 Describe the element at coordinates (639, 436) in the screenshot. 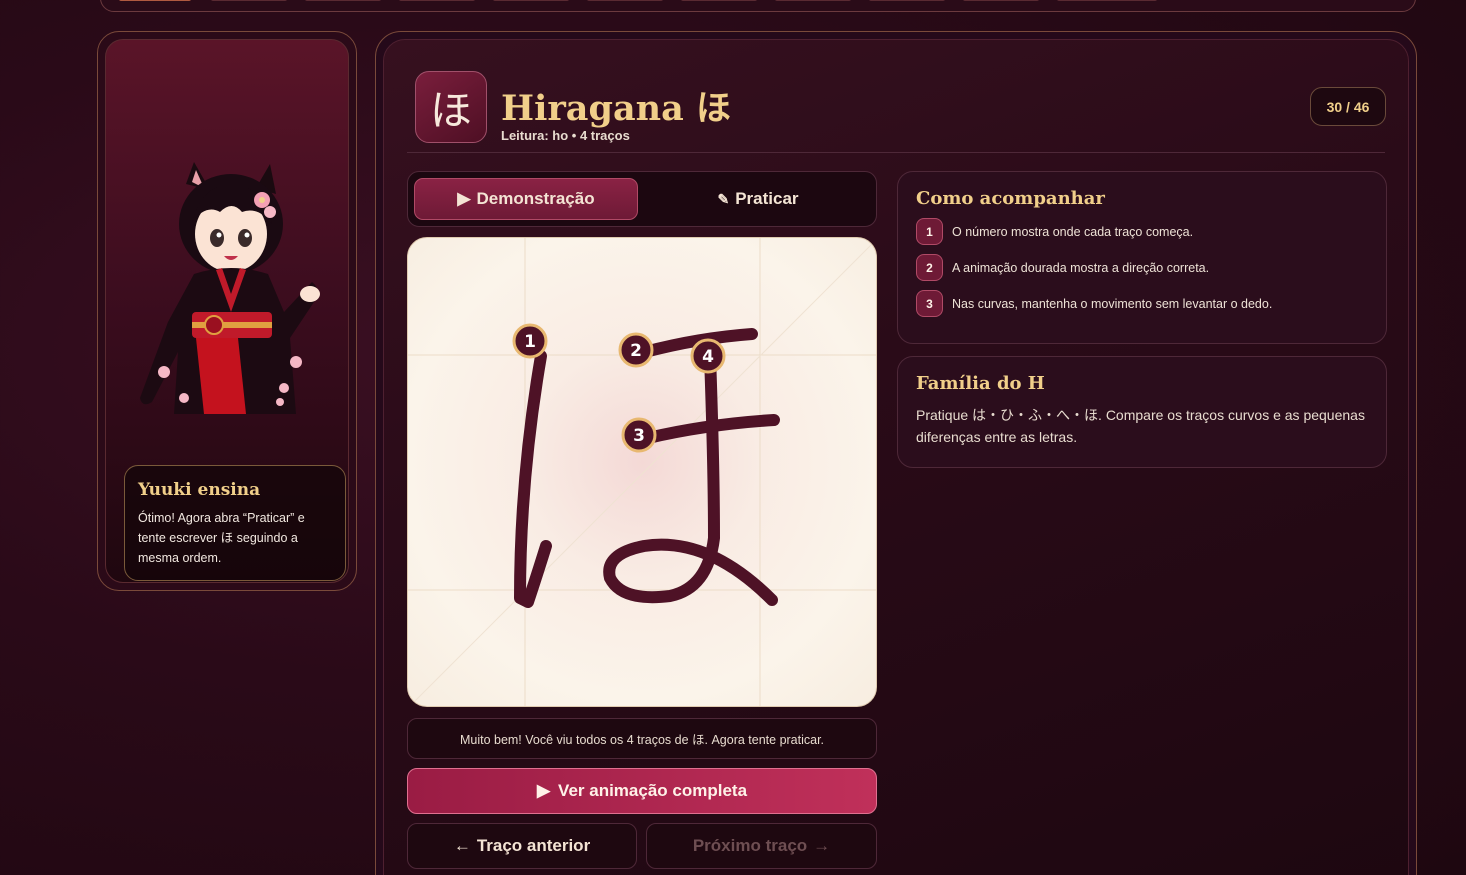

I see `stroke-marker-label: 3` at that location.